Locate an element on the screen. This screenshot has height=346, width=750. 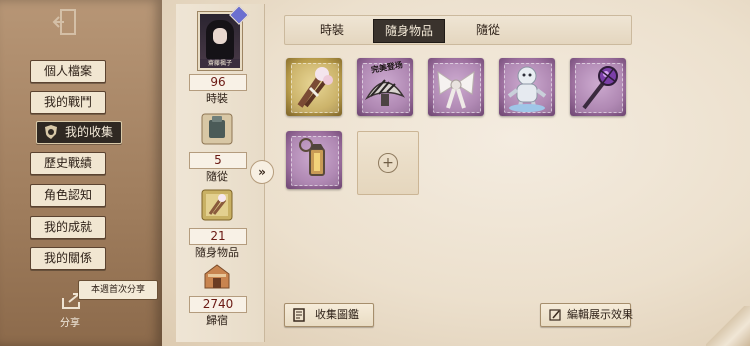
collection-catalog-button: 收集圖鑑 is located at coordinates (329, 315).